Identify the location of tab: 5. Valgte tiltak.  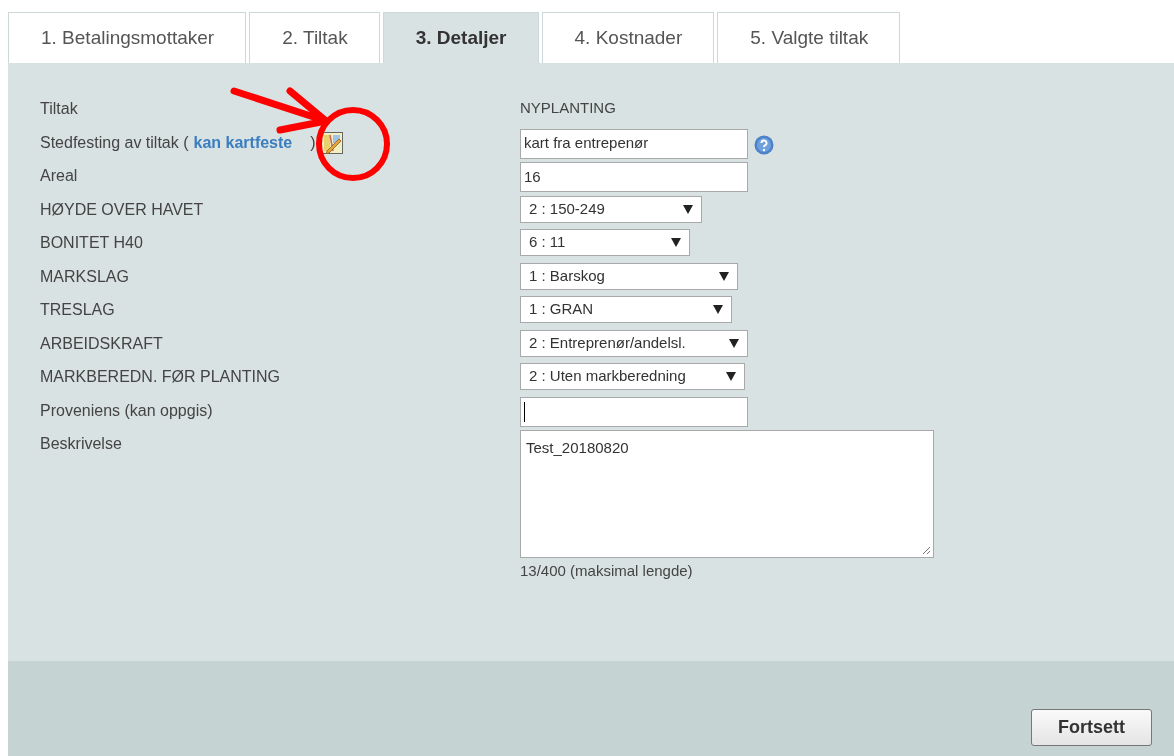
(809, 37).